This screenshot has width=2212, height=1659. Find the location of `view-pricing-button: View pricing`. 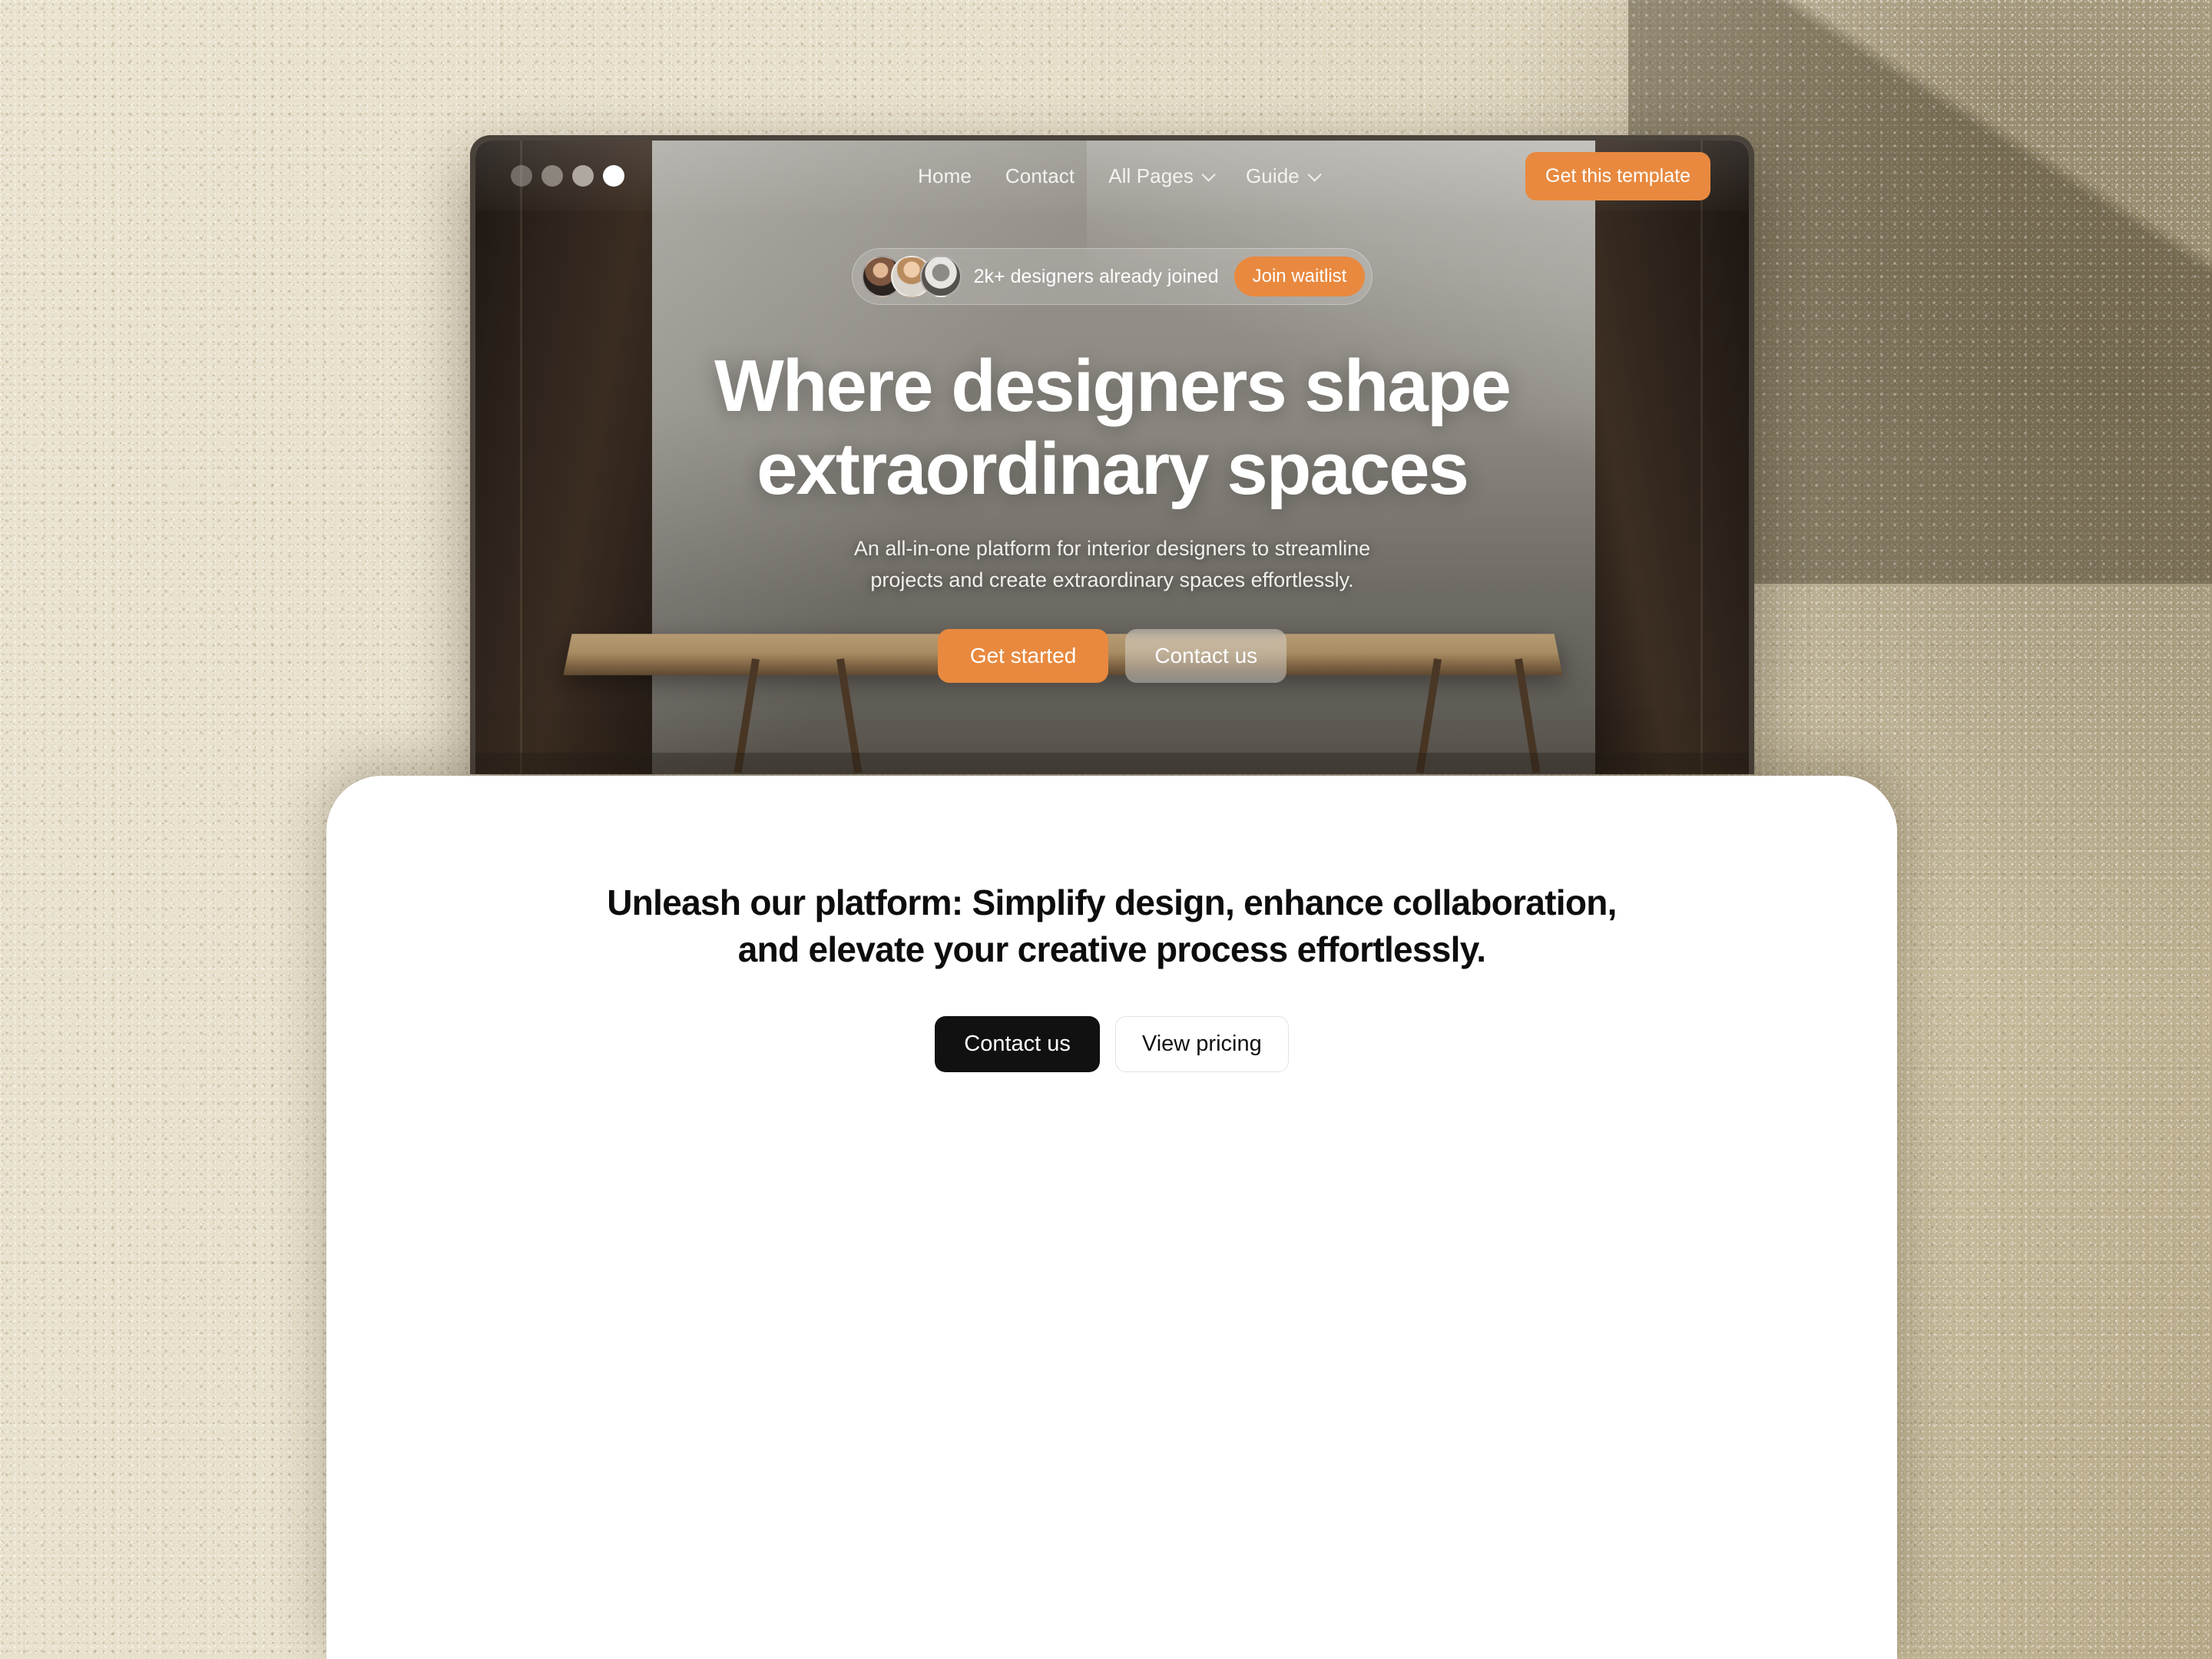

view-pricing-button: View pricing is located at coordinates (1202, 1045).